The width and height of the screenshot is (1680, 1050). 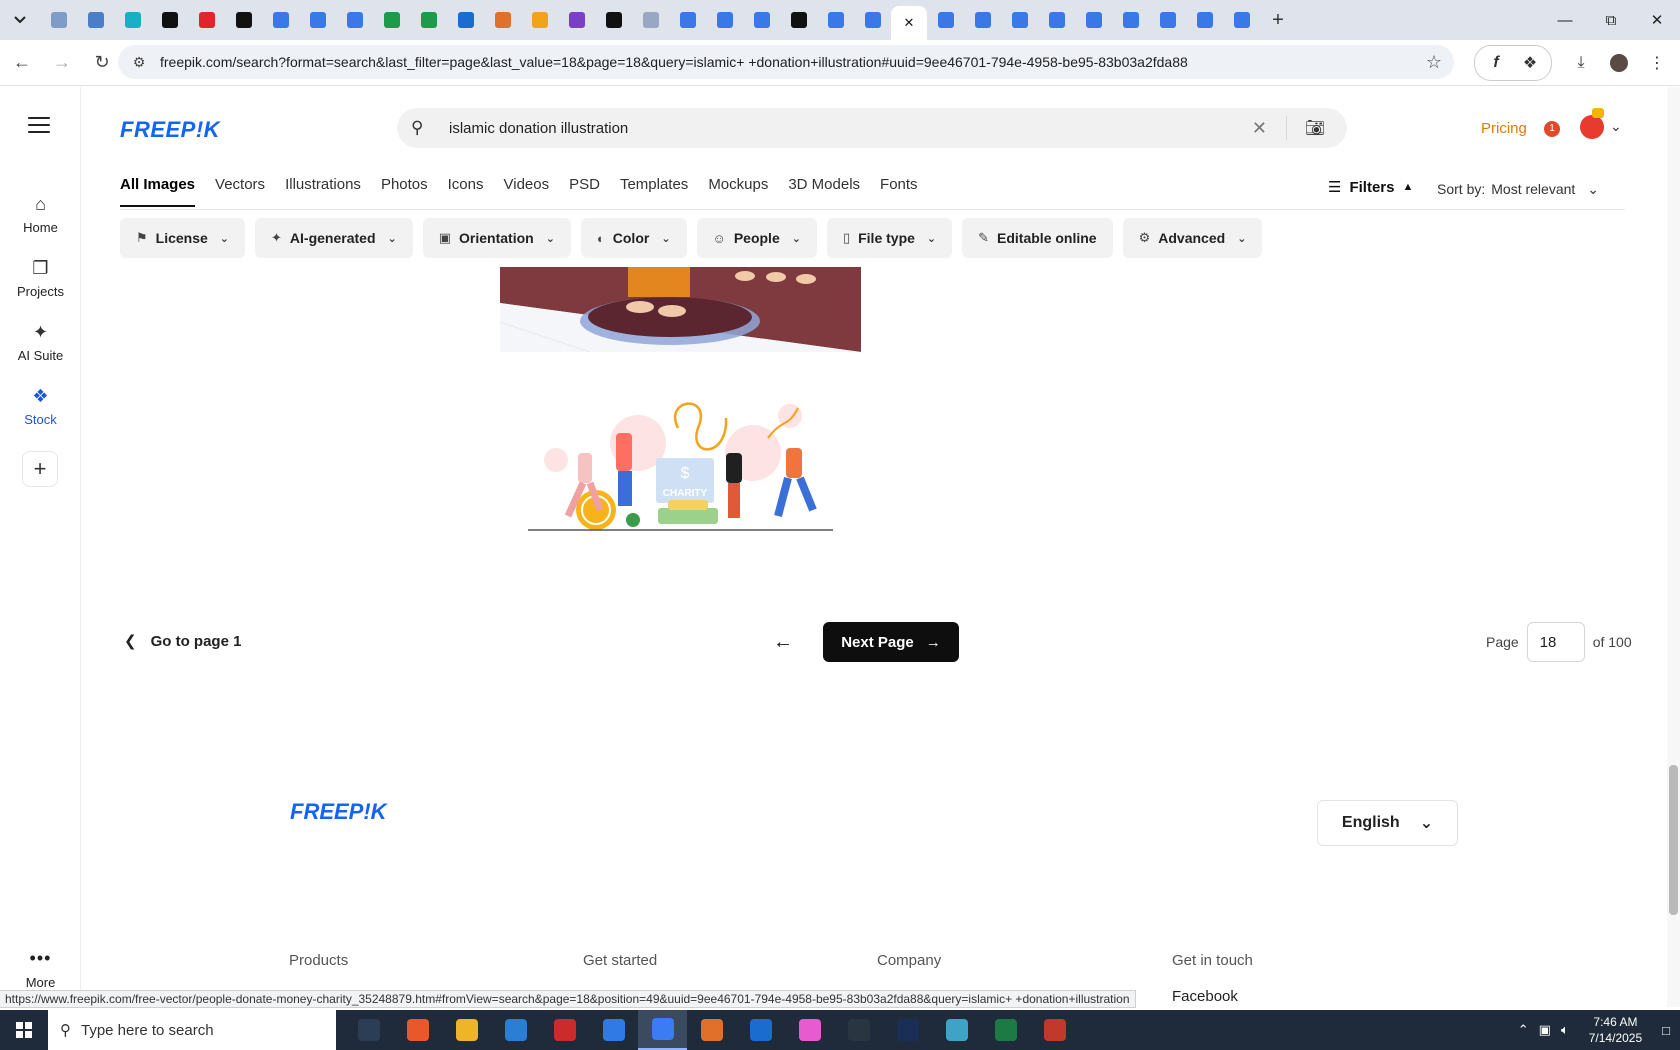 I want to click on tab-psd: PSD, so click(x=584, y=191).